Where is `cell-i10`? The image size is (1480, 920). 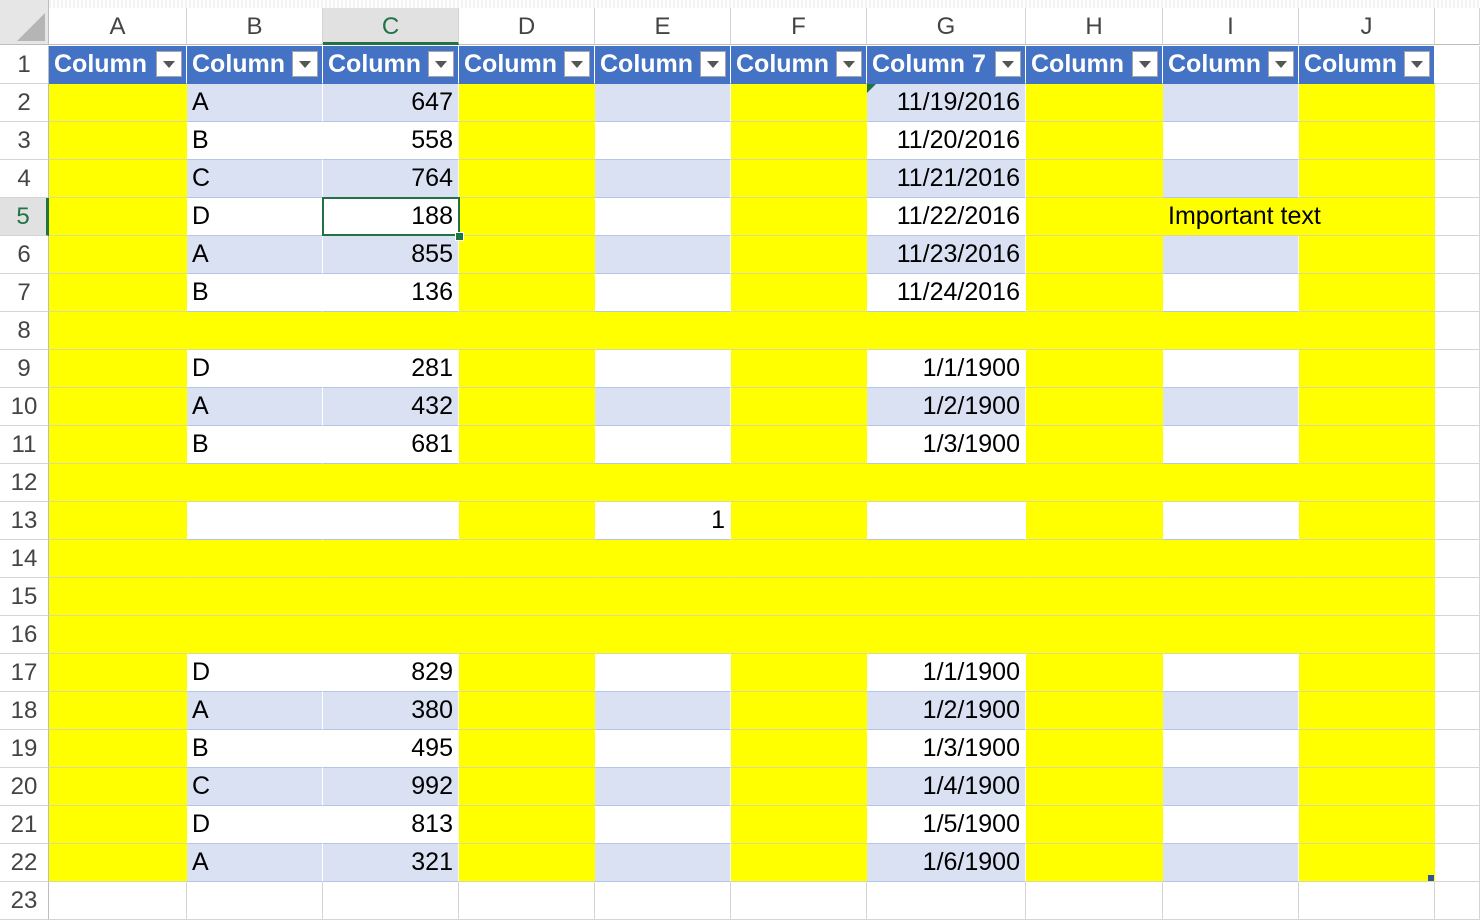 cell-i10 is located at coordinates (1231, 407).